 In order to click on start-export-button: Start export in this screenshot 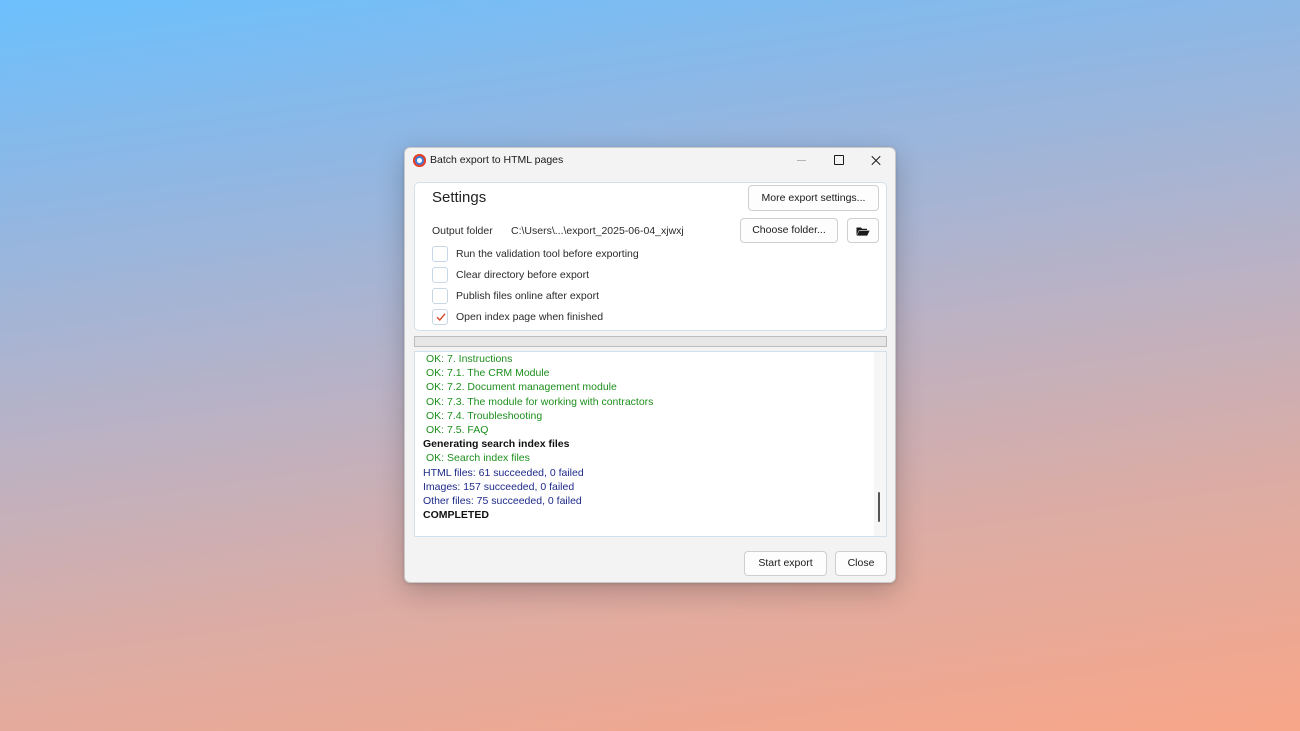, I will do `click(785, 563)`.